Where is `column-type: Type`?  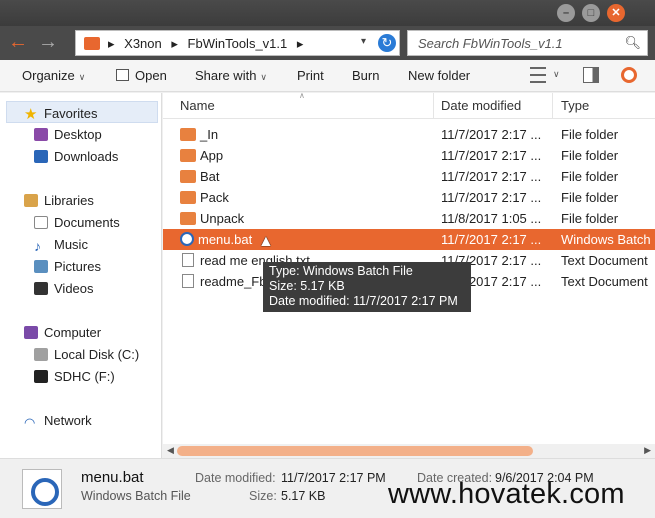 column-type: Type is located at coordinates (575, 105).